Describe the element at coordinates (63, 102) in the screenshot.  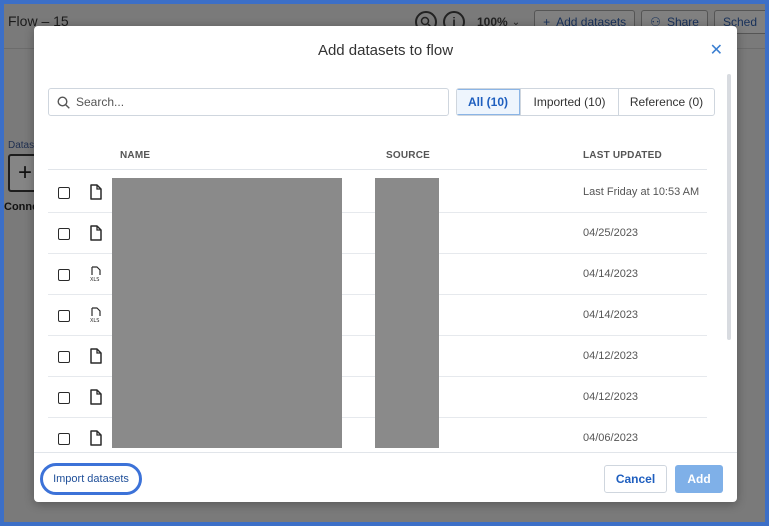
I see `search-icon` at that location.